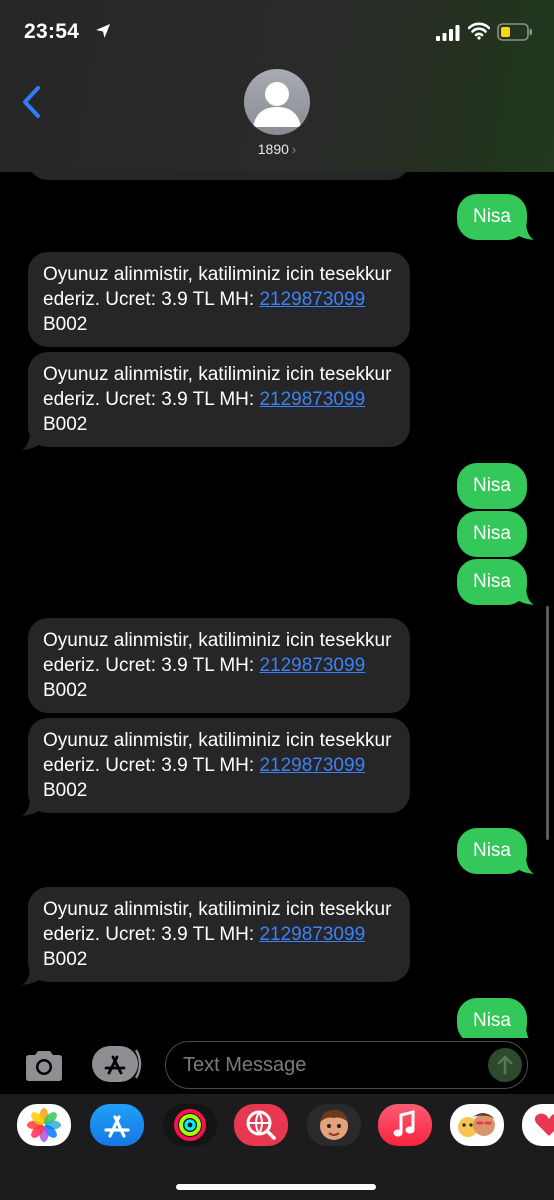  I want to click on memoji-face-icon, so click(334, 1125).